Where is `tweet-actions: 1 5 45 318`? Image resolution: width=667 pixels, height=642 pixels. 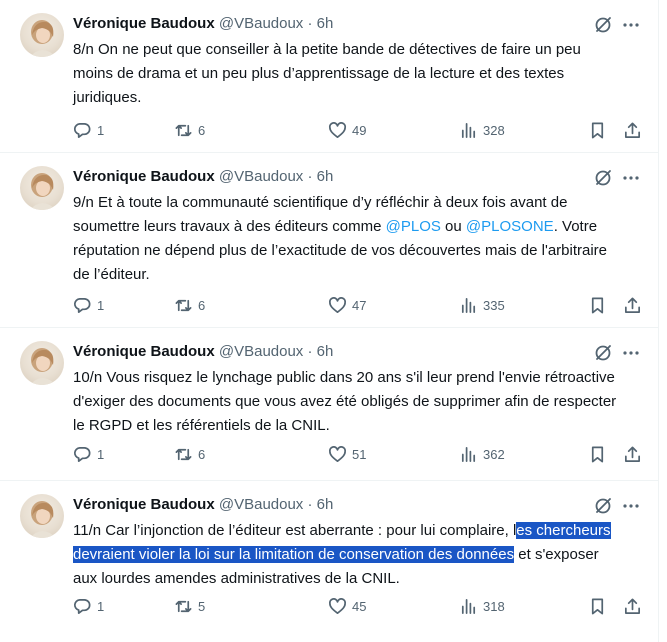 tweet-actions: 1 5 45 318 is located at coordinates (329, 606).